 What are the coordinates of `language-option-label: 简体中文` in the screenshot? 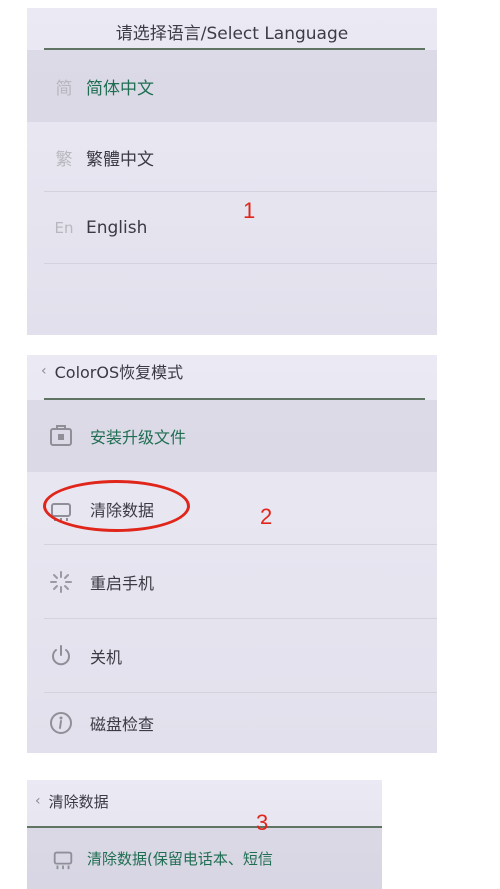 It's located at (120, 88).